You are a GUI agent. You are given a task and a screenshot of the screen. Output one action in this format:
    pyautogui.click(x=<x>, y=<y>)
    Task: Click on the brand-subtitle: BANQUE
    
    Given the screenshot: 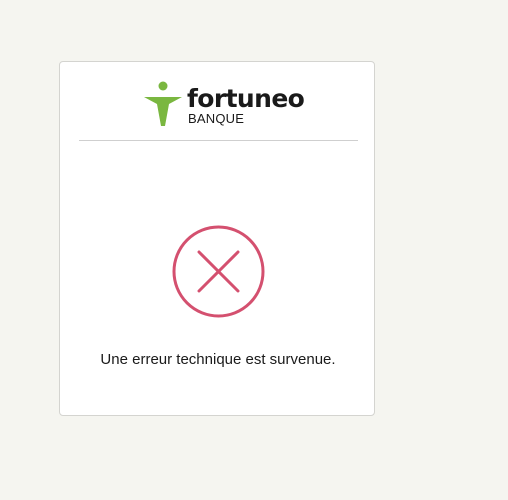 What is the action you would take?
    pyautogui.click(x=216, y=118)
    